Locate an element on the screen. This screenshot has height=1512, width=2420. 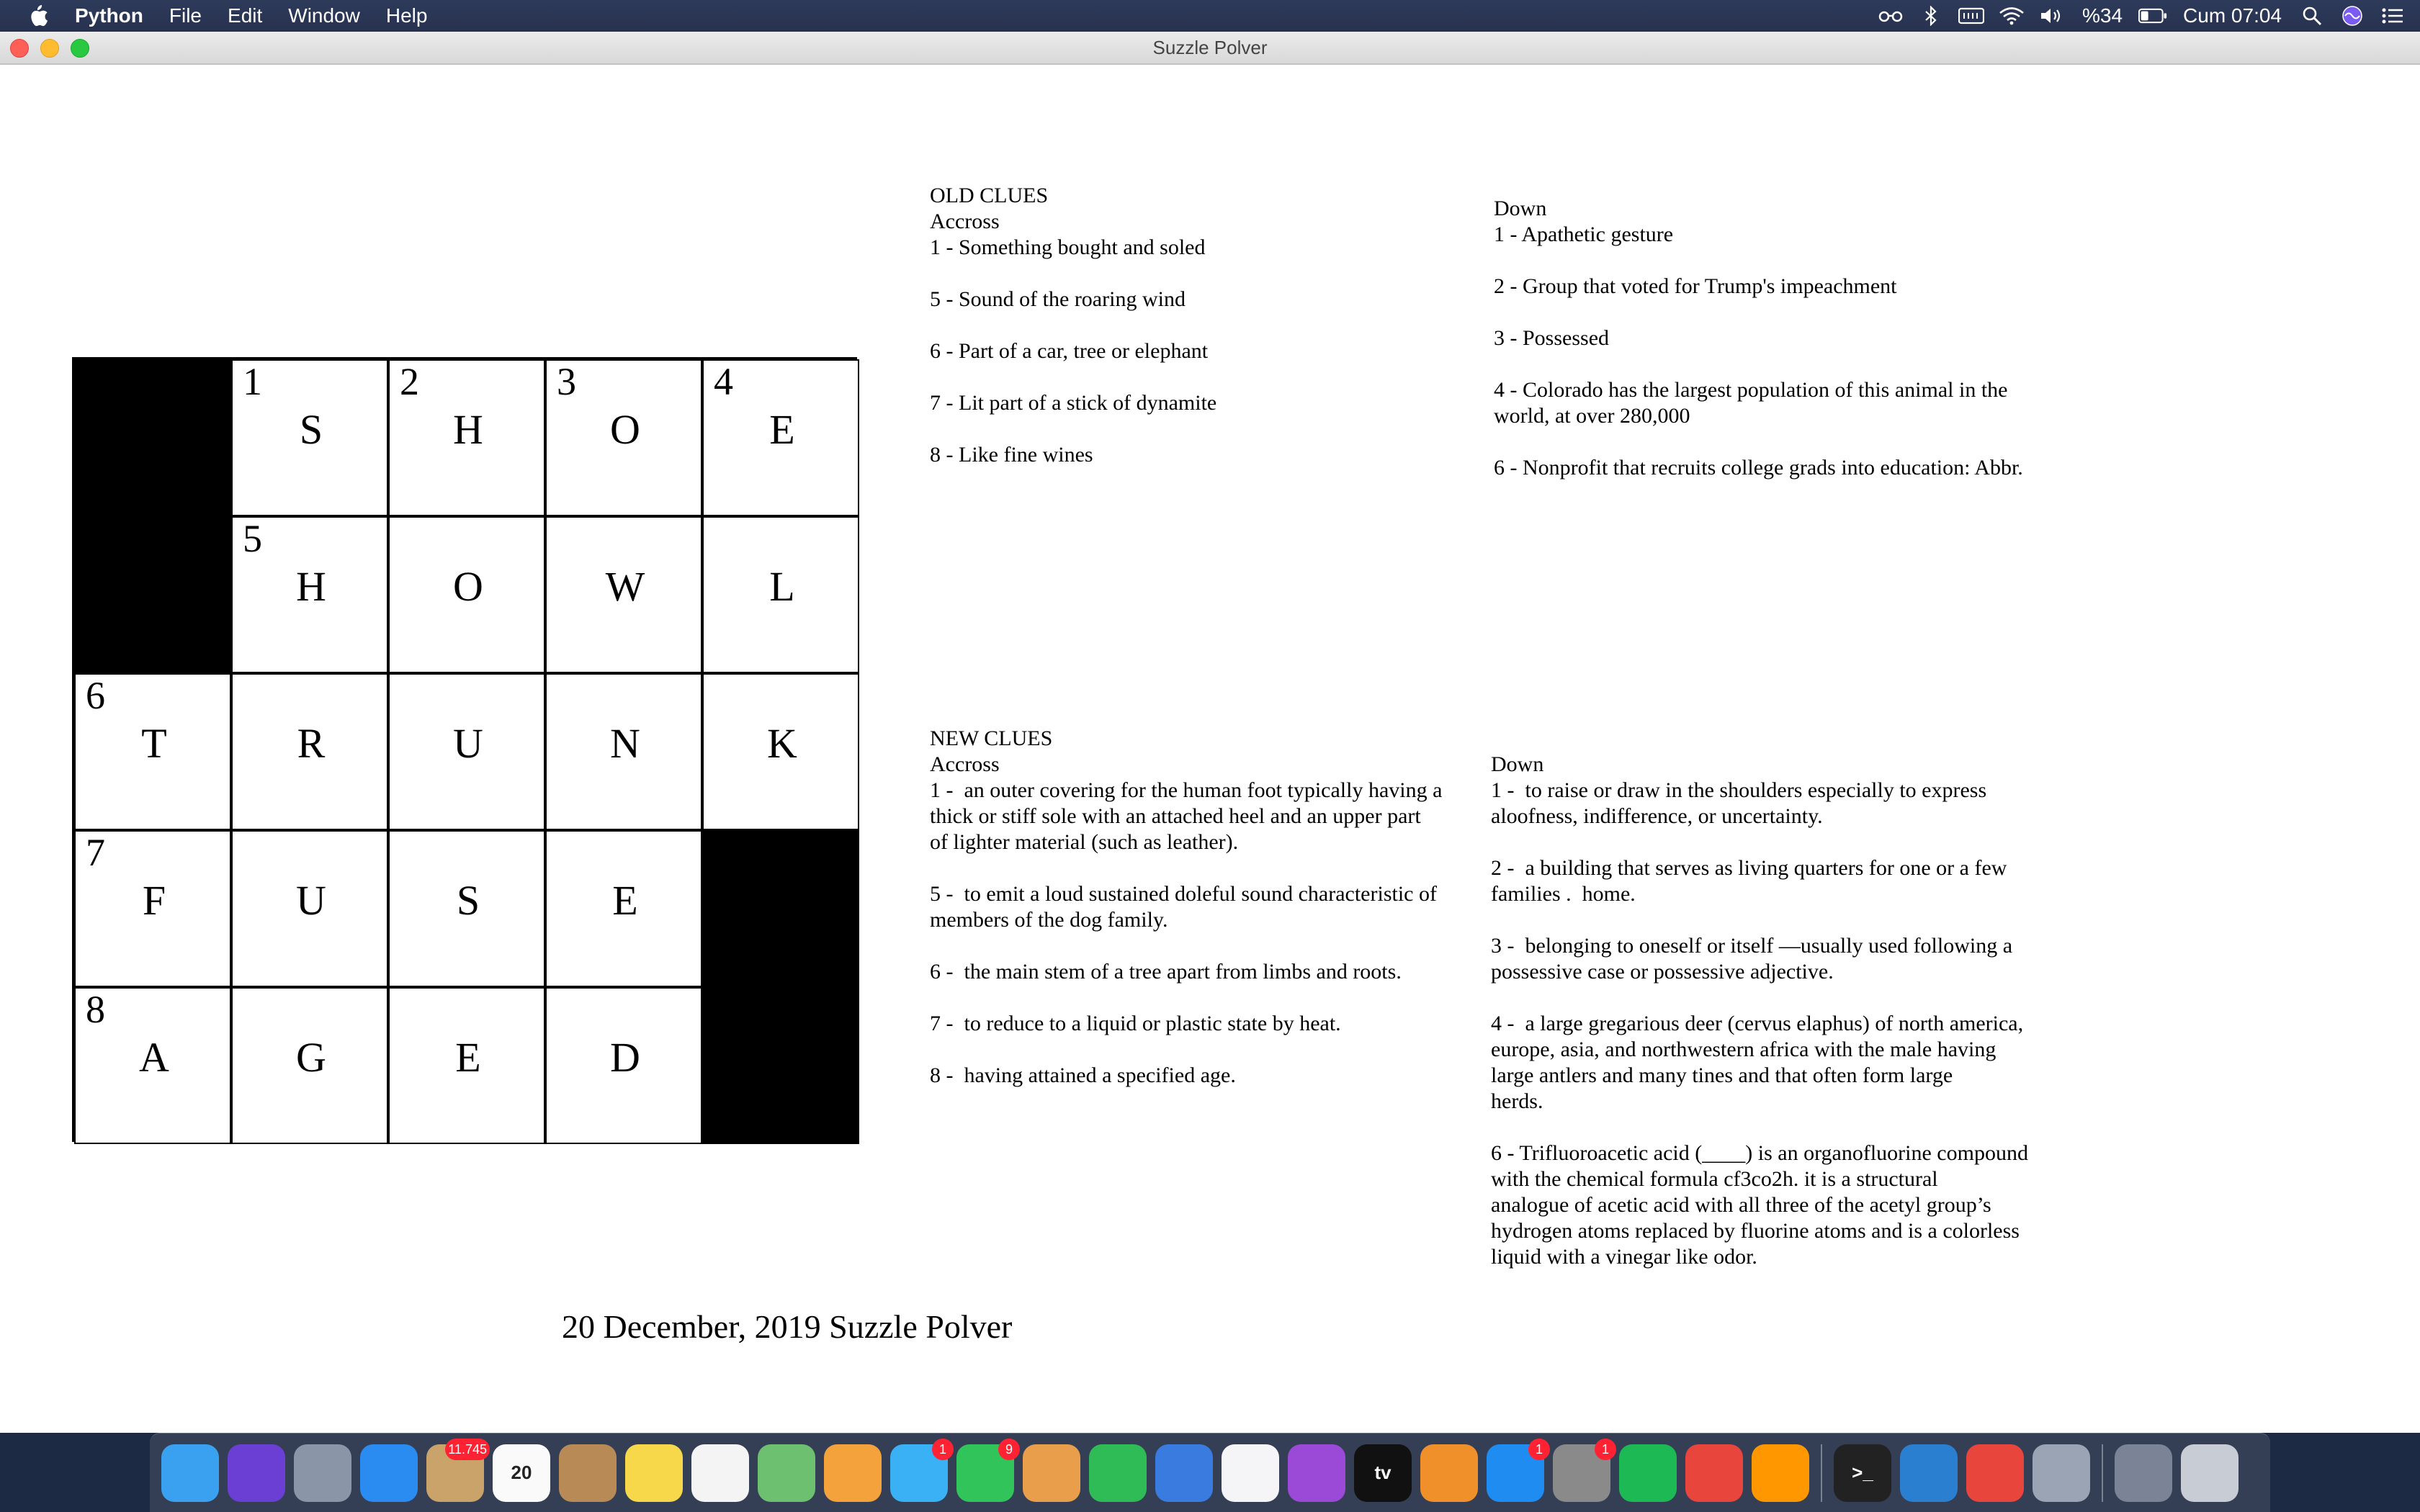
bluetooth-icon is located at coordinates (1931, 16).